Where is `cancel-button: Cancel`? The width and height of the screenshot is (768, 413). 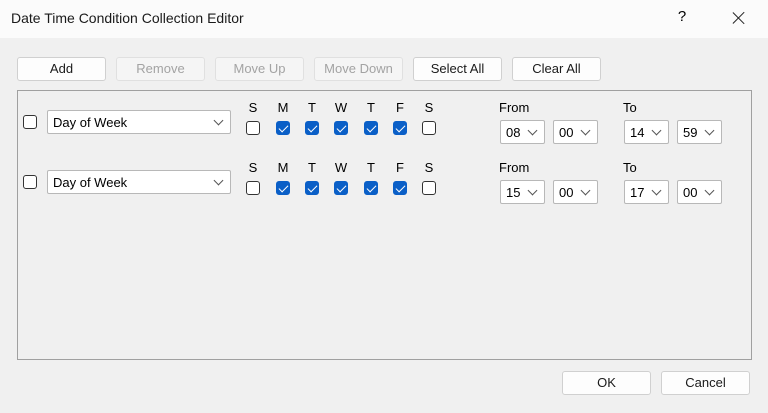
cancel-button: Cancel is located at coordinates (705, 383).